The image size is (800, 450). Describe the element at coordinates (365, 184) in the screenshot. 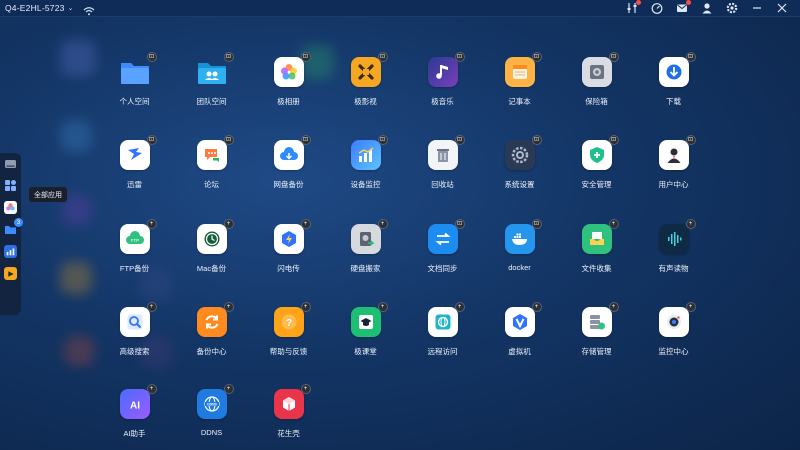

I see `app-label: 设备监控` at that location.